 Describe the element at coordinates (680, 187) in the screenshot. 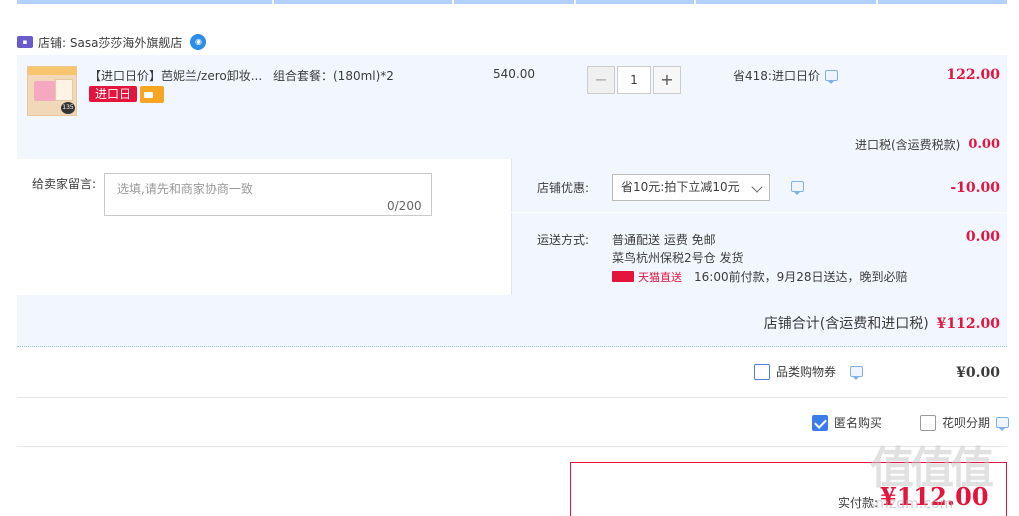

I see `store-discount-value: 省10元:拍下立减10元` at that location.